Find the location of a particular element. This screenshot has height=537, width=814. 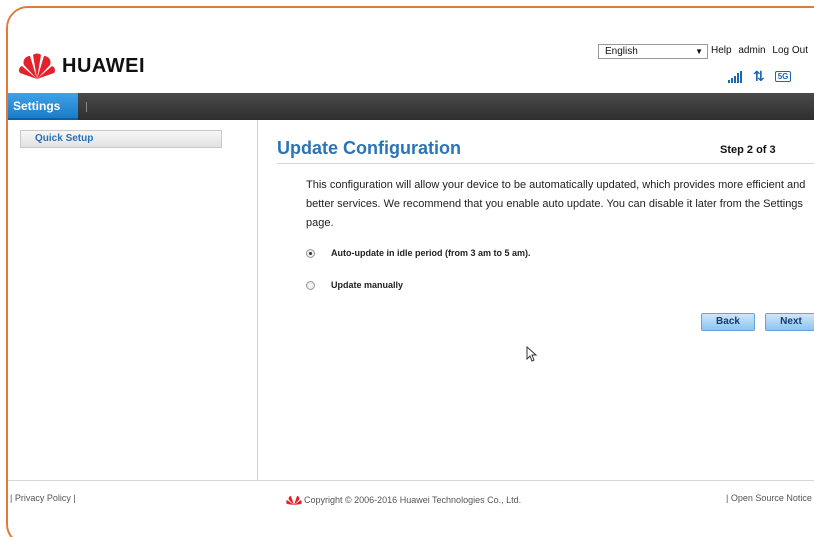

step-indicator: Step 2 of 3 is located at coordinates (748, 150).